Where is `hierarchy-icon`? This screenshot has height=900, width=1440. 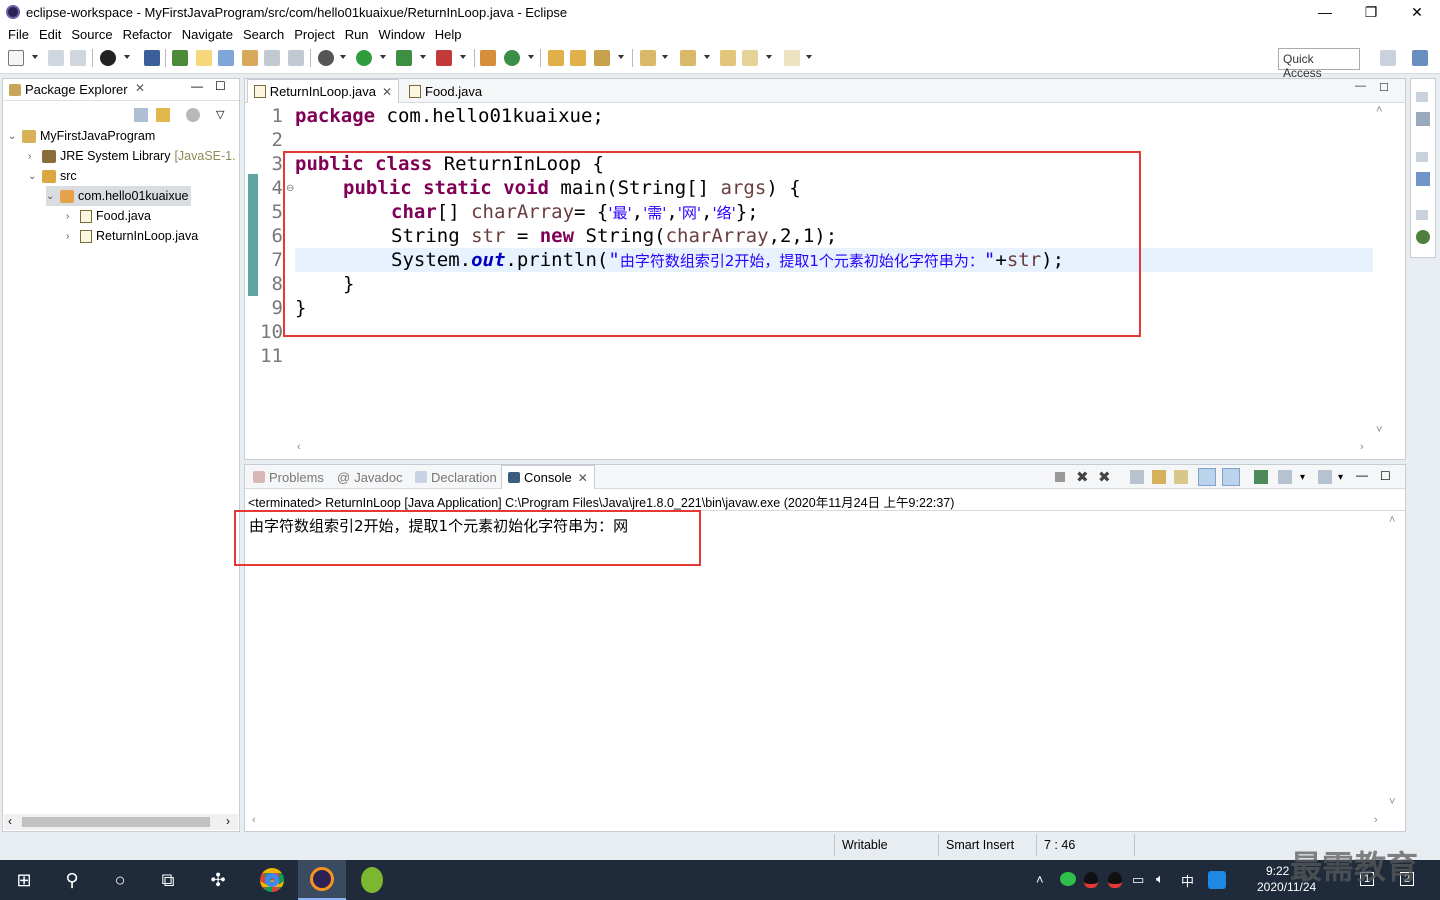
hierarchy-icon is located at coordinates (1423, 179).